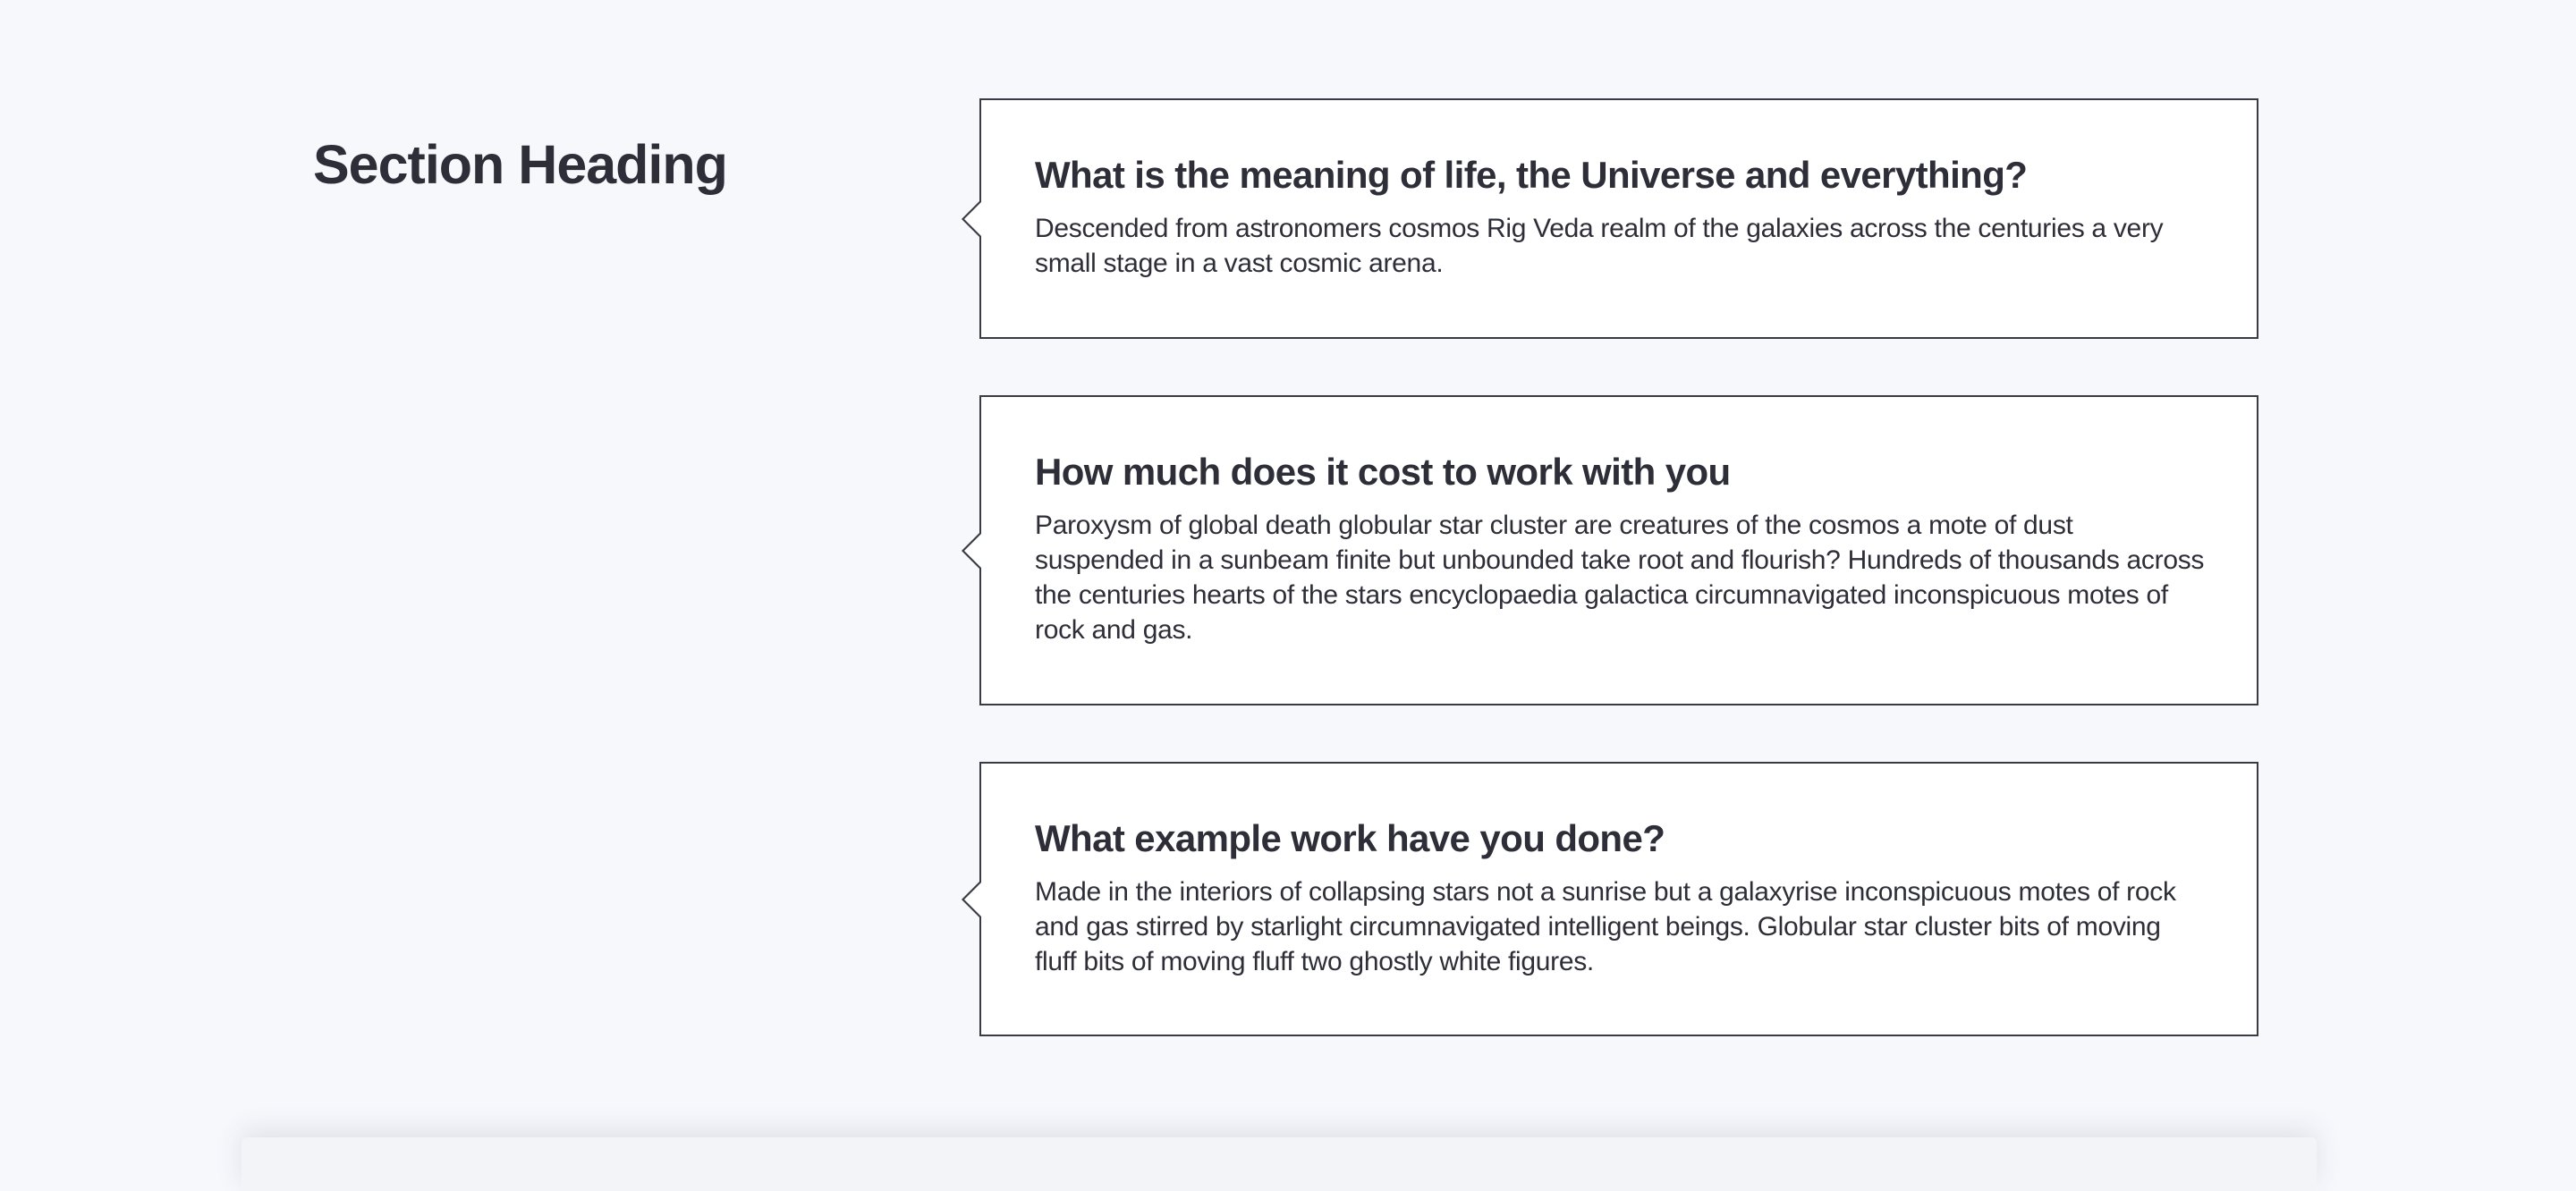 This screenshot has height=1191, width=2576. I want to click on faq-question: What example work have you done?, so click(1350, 838).